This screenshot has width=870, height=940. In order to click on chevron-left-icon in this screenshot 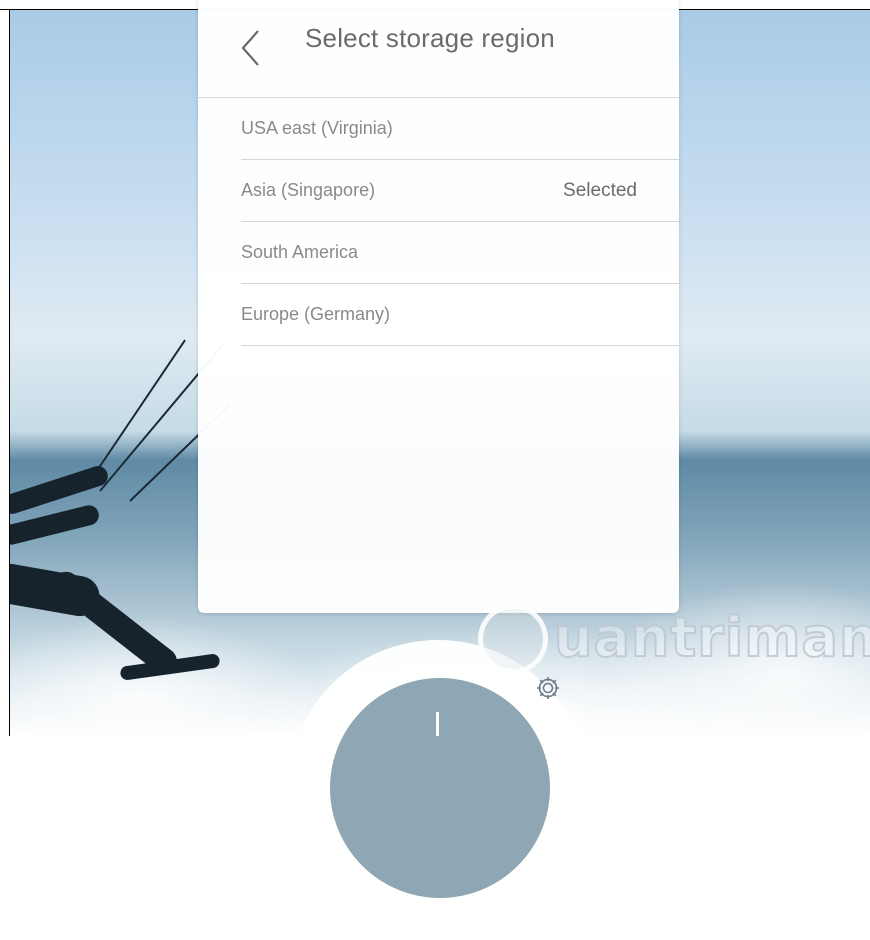, I will do `click(250, 48)`.